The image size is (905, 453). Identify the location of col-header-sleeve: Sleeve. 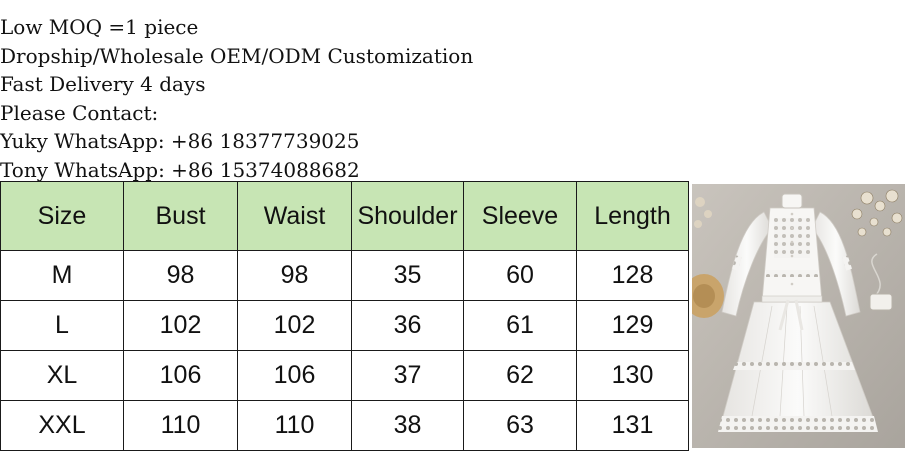
(520, 216).